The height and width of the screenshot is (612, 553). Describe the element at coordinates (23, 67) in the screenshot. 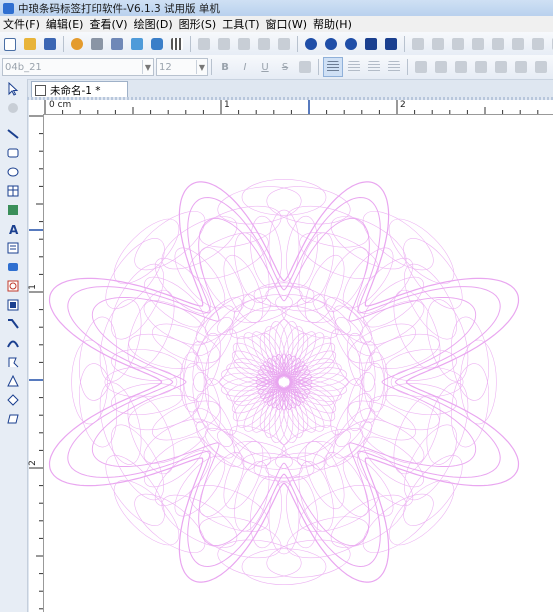

I see `font-name-value: 04b_21` at that location.